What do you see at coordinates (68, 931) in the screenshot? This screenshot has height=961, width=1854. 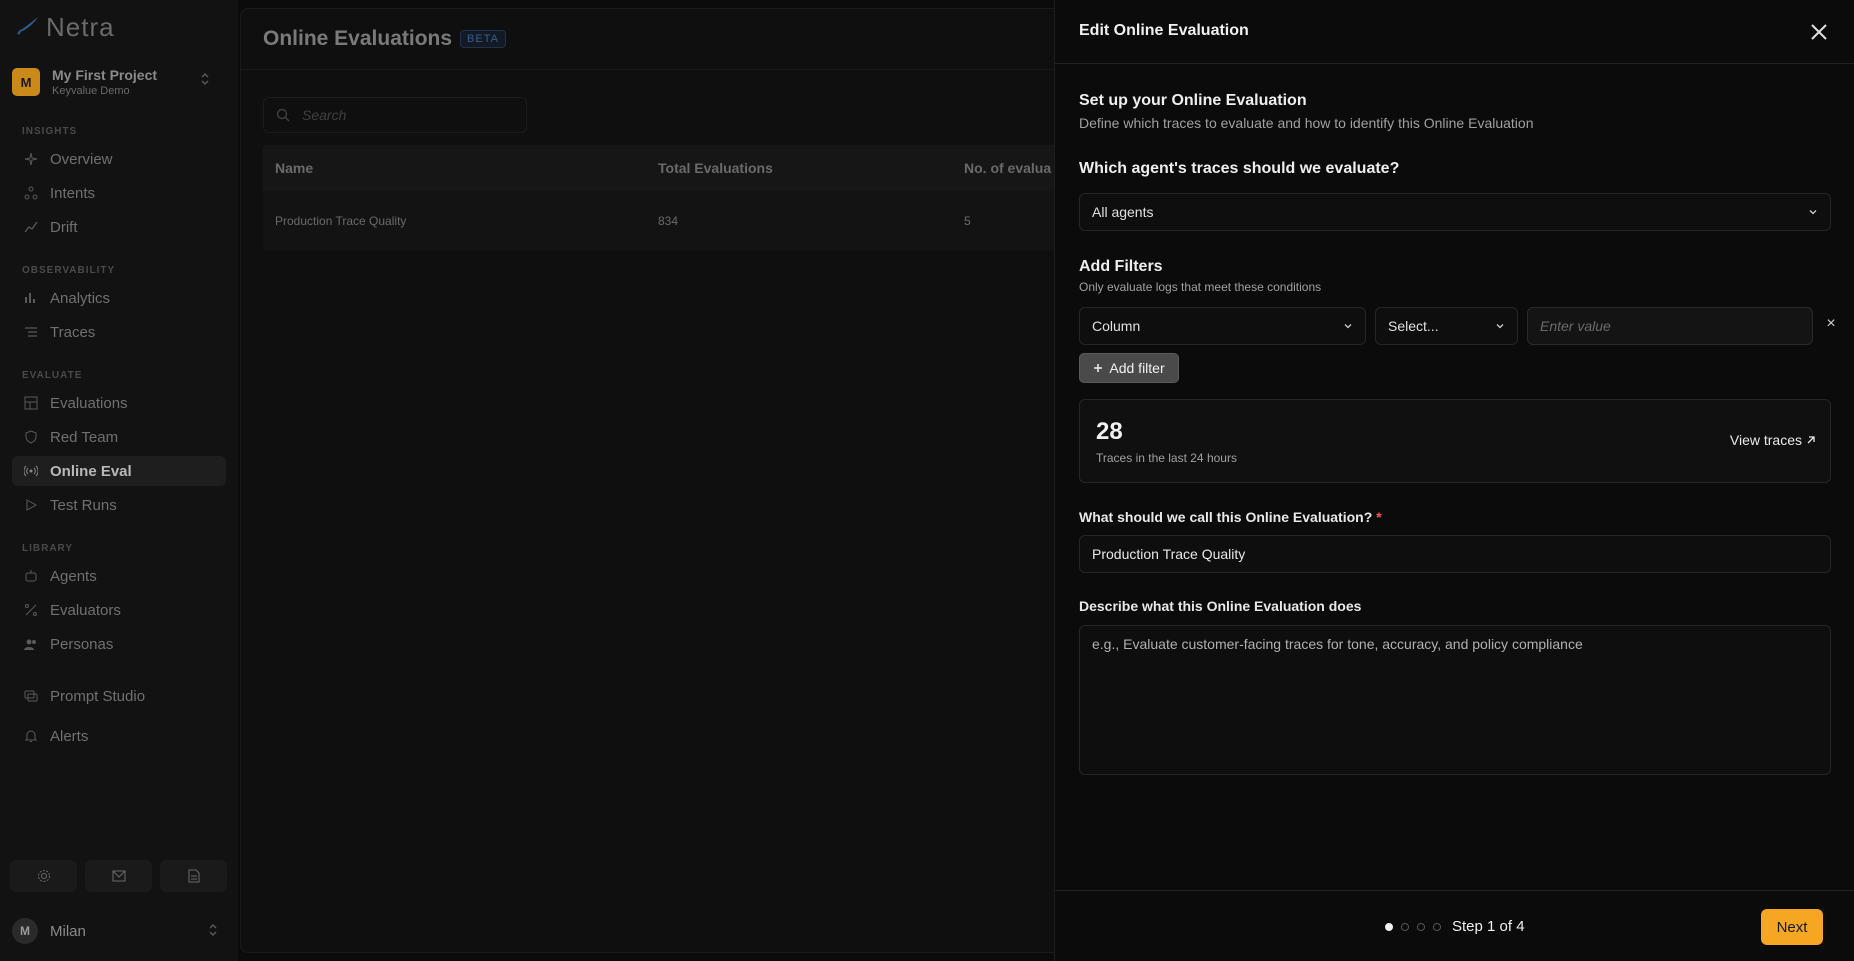 I see `user-name: Milan` at bounding box center [68, 931].